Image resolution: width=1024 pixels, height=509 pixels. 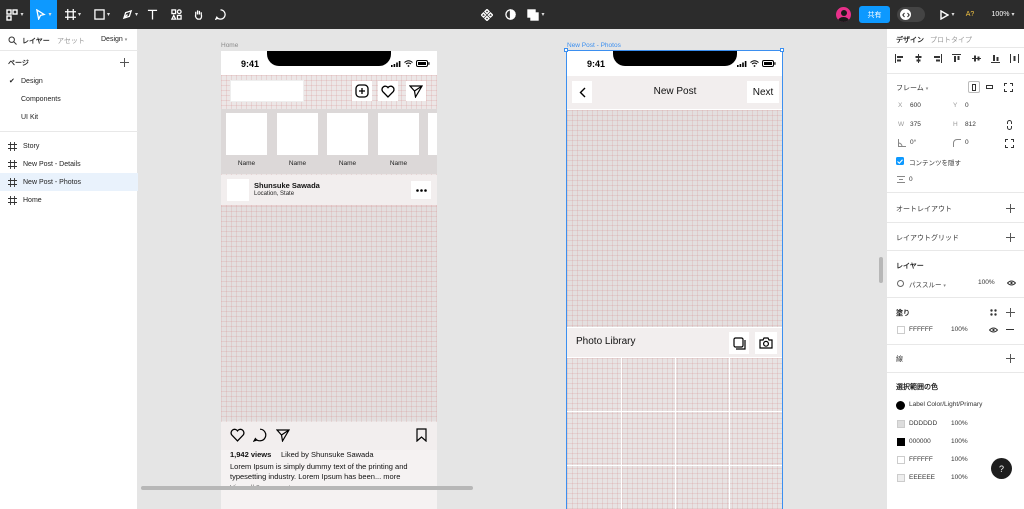 What do you see at coordinates (1008, 87) in the screenshot?
I see `resize-to-fit-icon` at bounding box center [1008, 87].